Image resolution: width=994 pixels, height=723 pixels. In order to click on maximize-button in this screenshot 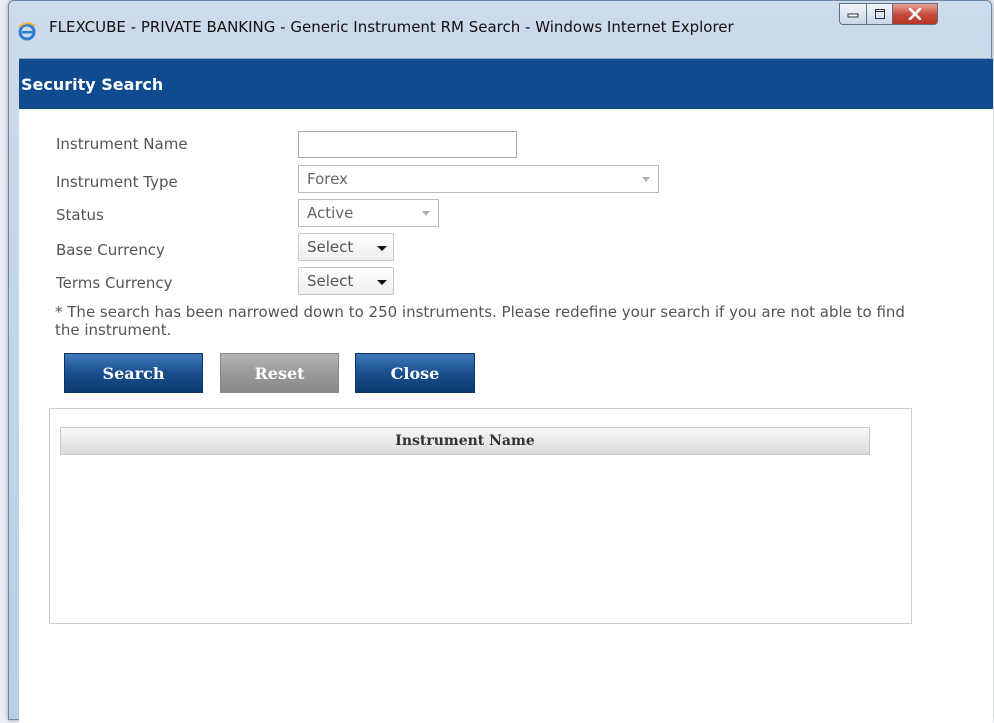, I will do `click(880, 14)`.